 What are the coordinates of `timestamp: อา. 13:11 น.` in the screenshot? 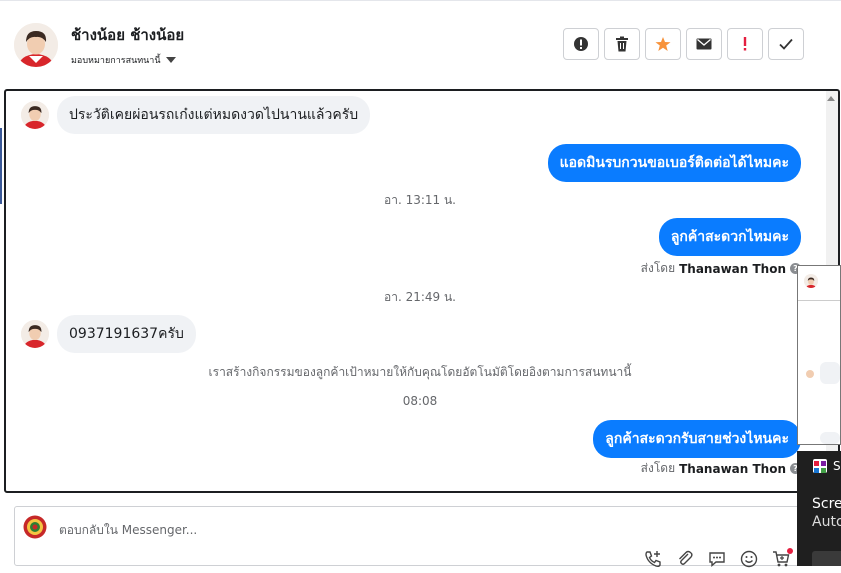 It's located at (420, 200).